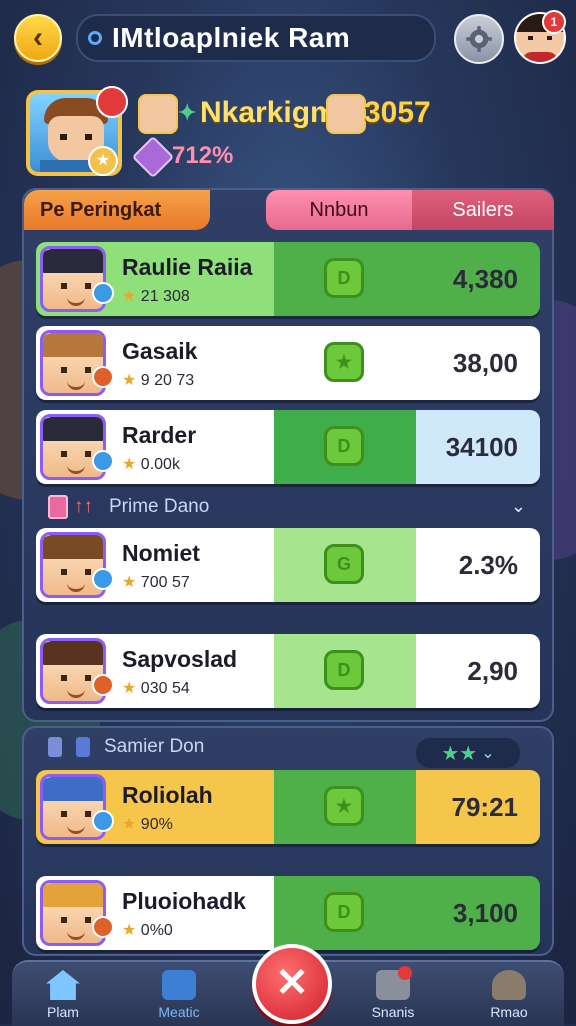  What do you see at coordinates (485, 279) in the screenshot?
I see `row-value: 4,380` at bounding box center [485, 279].